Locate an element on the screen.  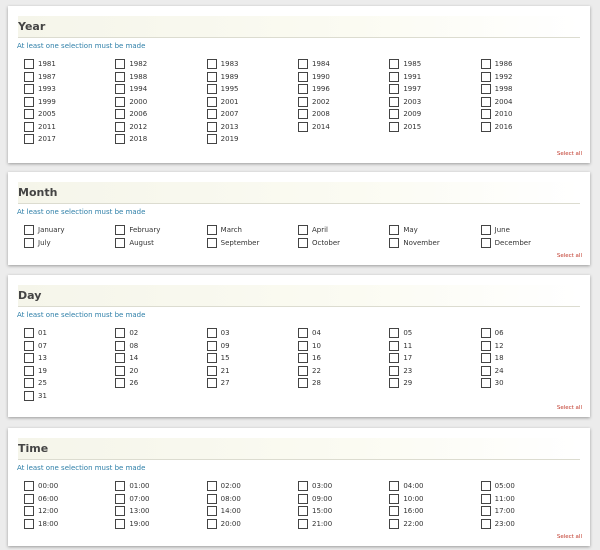
year-option: 2000 is located at coordinates (160, 102).